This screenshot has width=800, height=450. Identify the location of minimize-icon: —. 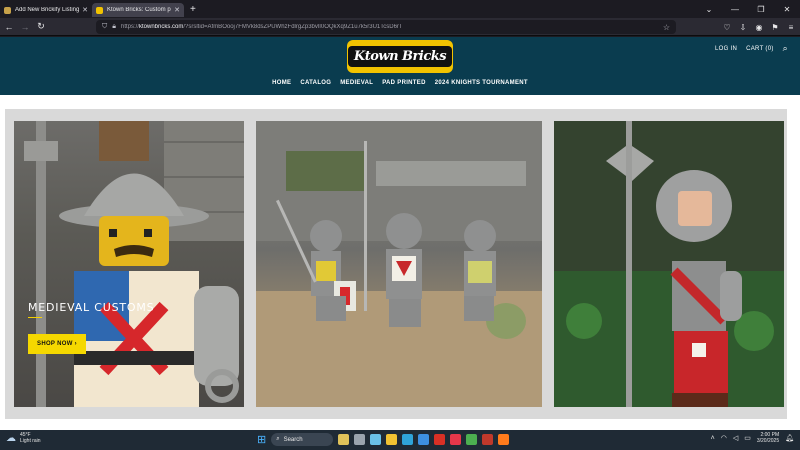
(735, 9).